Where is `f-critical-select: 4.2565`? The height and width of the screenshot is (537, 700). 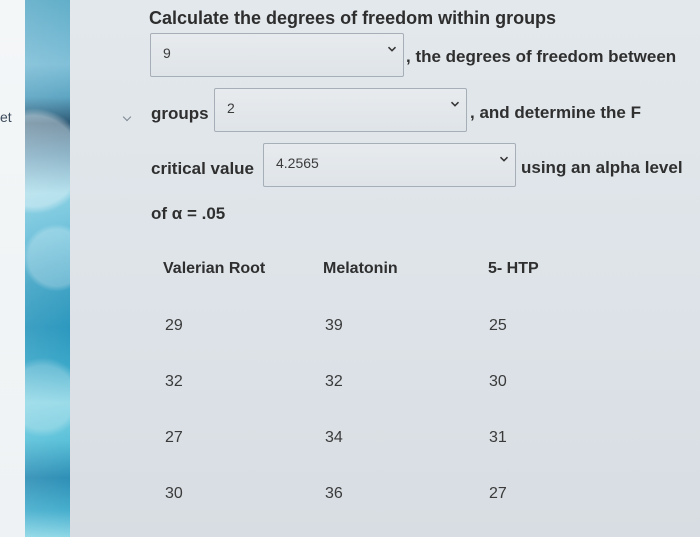
f-critical-select: 4.2565 is located at coordinates (389, 165).